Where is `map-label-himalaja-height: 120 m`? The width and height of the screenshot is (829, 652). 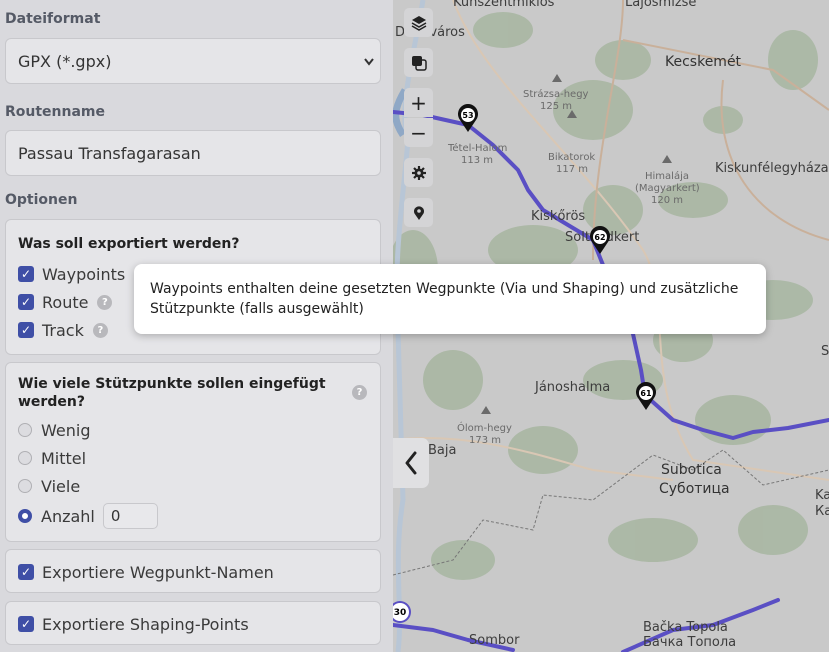 map-label-himalaja-height: 120 m is located at coordinates (667, 200).